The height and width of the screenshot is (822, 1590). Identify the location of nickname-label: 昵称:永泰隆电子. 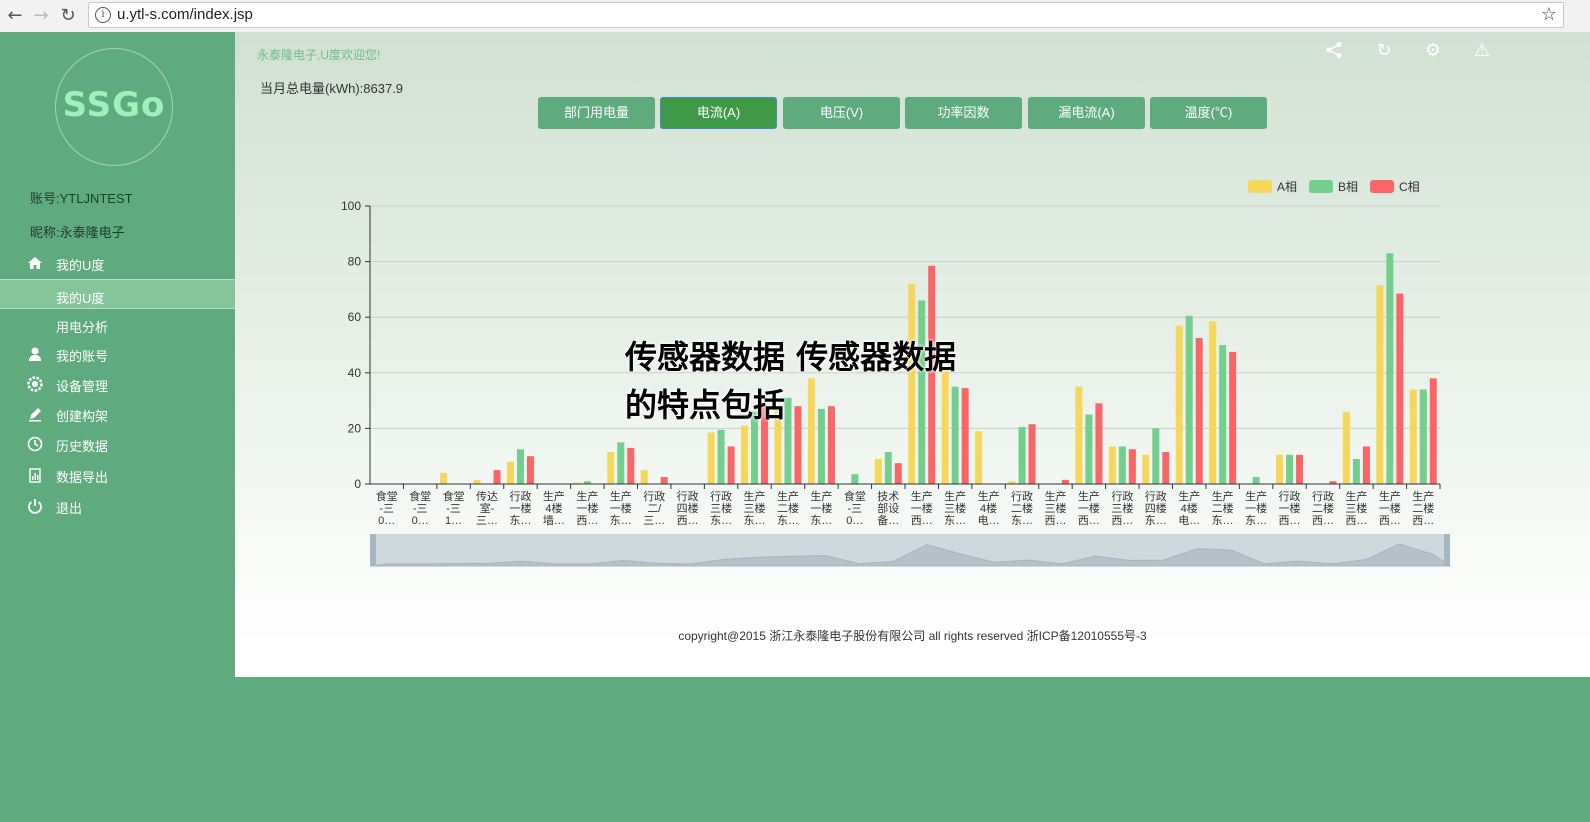
(77, 232).